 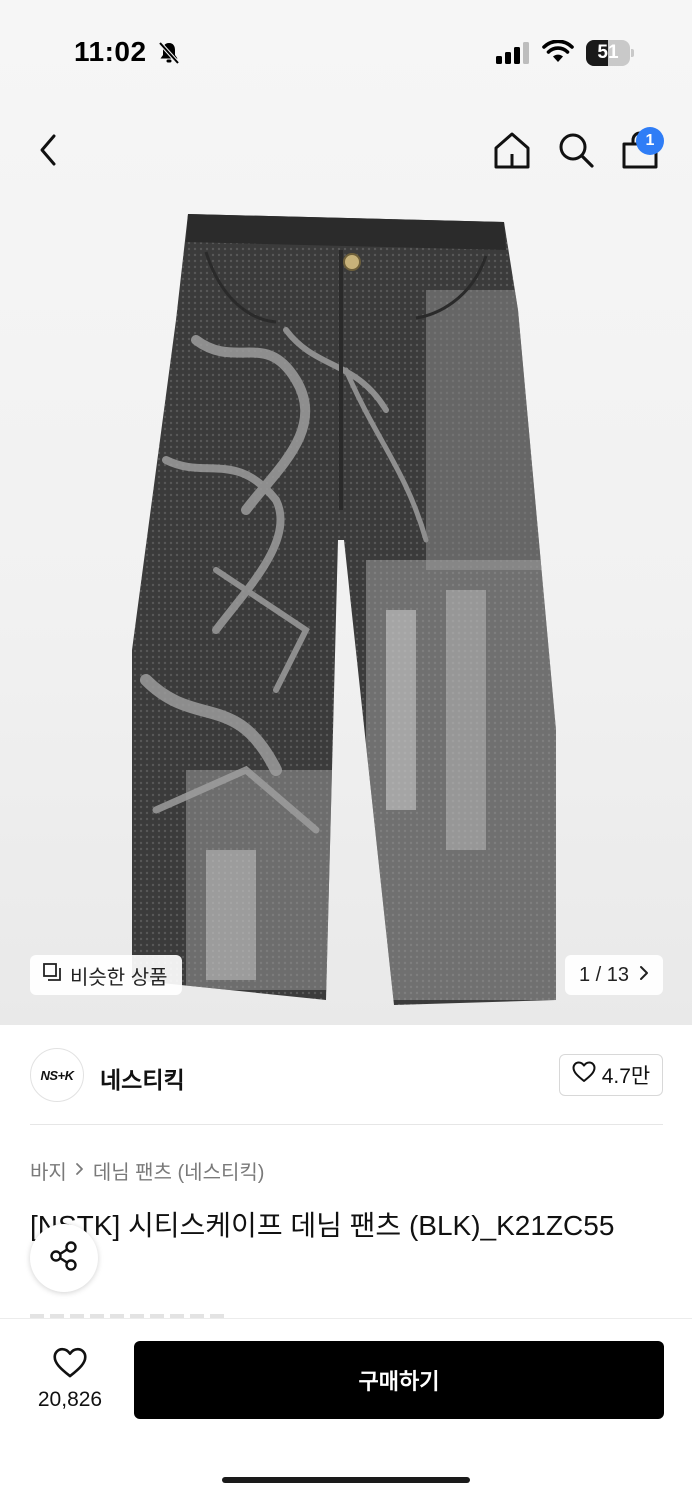 I want to click on search-icon, so click(x=576, y=152).